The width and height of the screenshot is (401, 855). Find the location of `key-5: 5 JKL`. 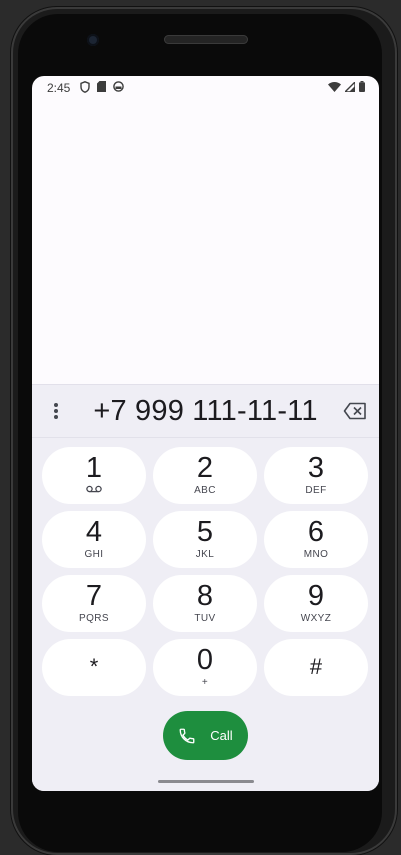

key-5: 5 JKL is located at coordinates (205, 539).